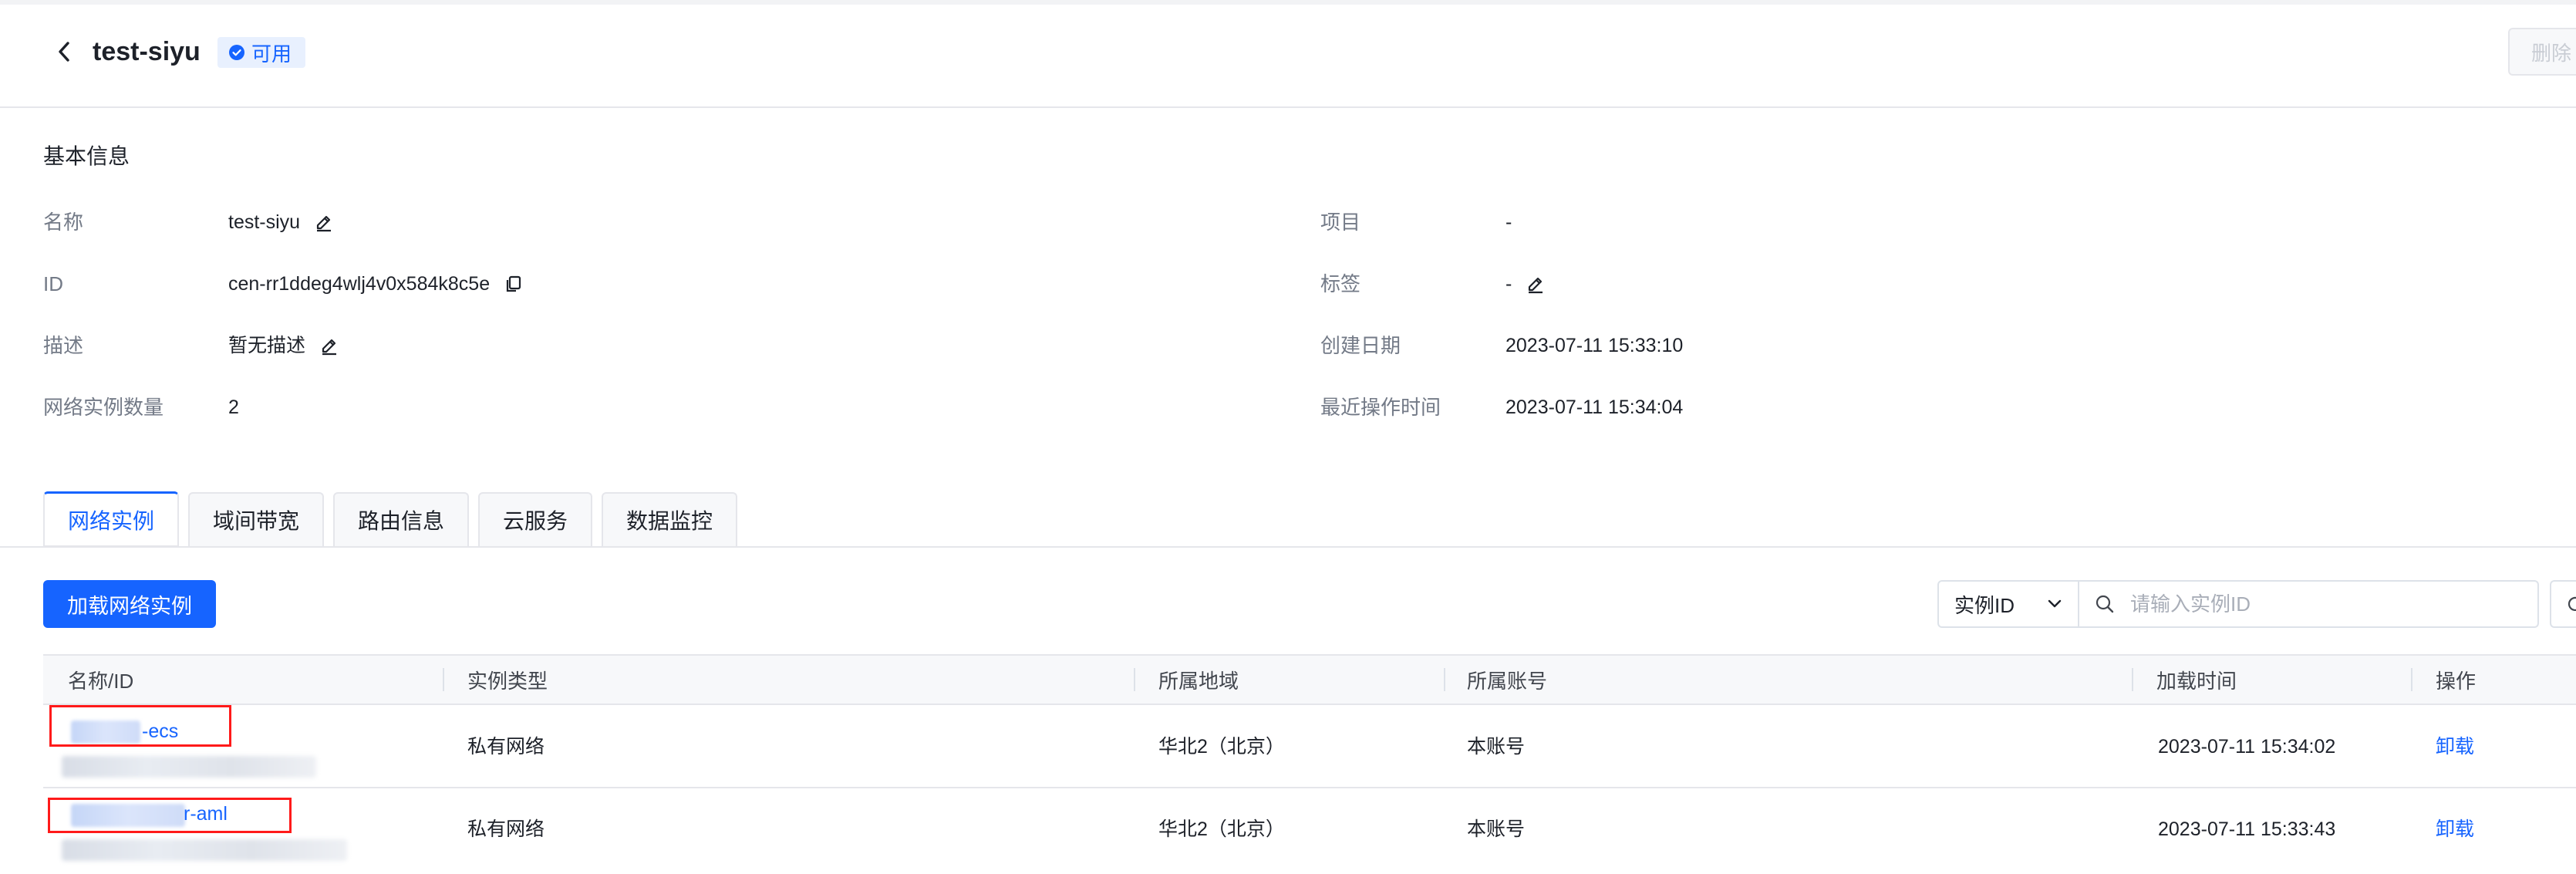 This screenshot has width=2576, height=874. I want to click on filter-select: 实例ID, so click(2008, 604).